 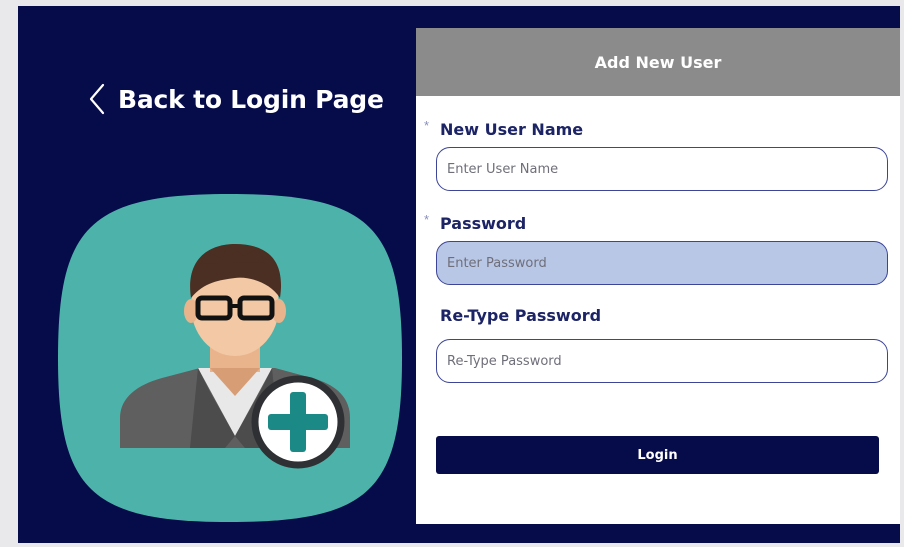 I want to click on chevron-left-icon, so click(x=97, y=99).